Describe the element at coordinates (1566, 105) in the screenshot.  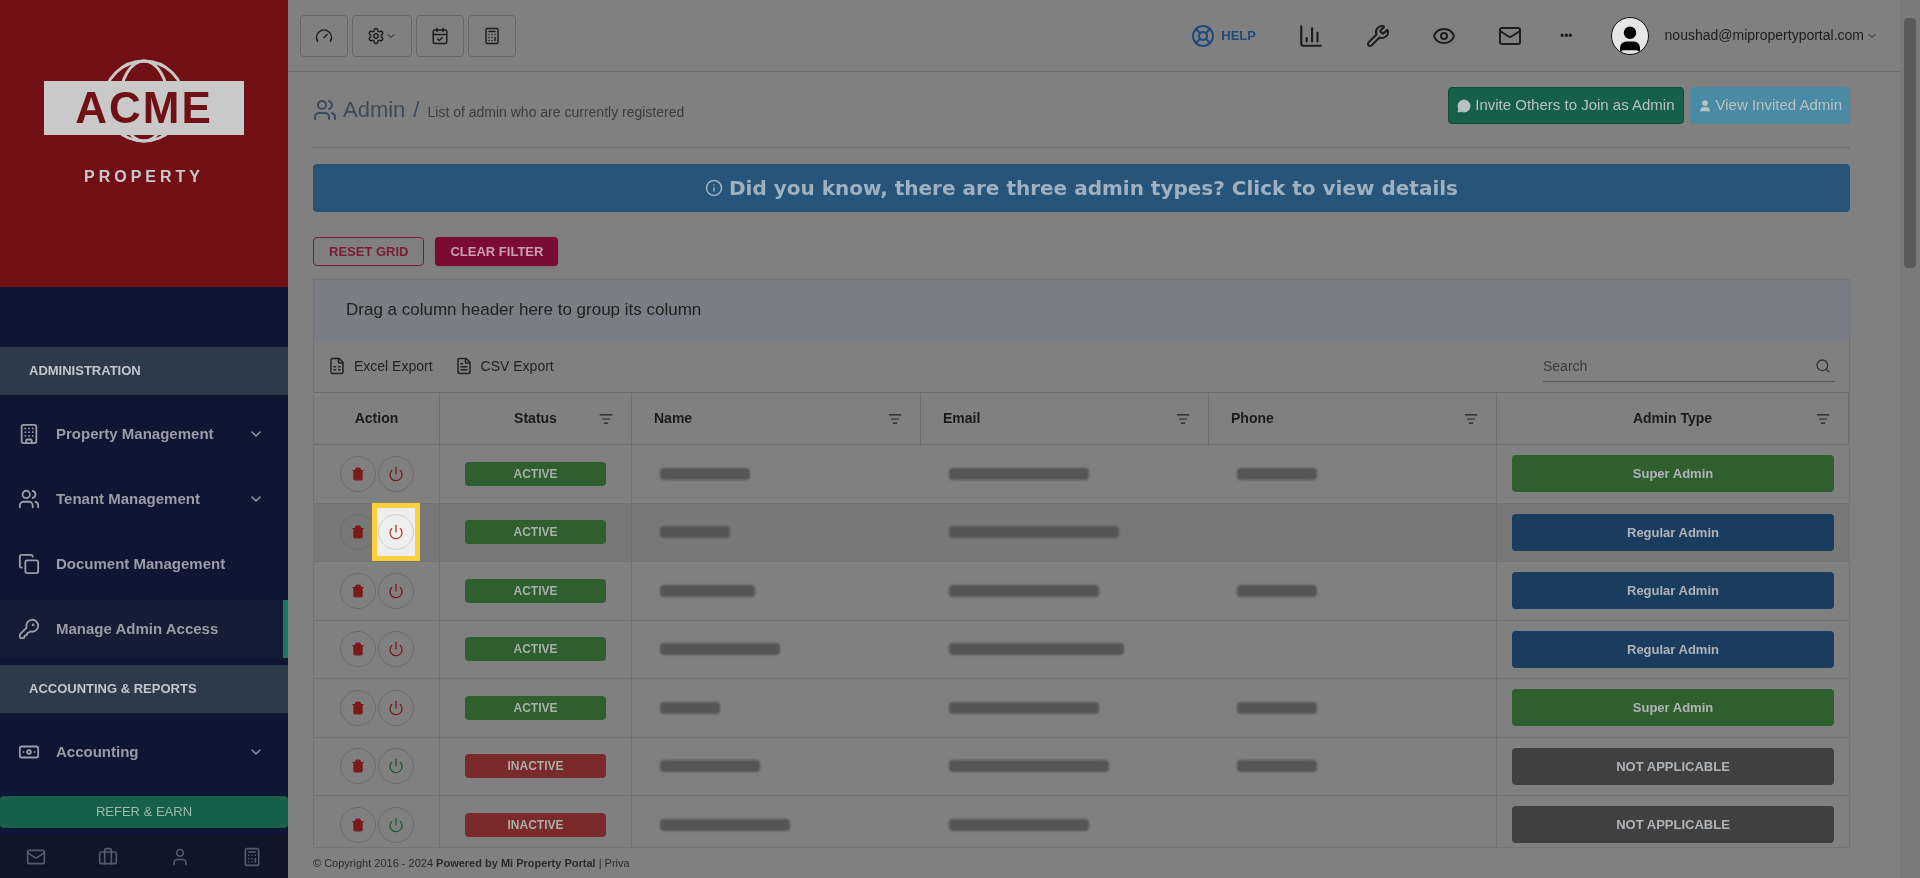
I see `invite-admin-button: Invite Others to Join as Admin` at that location.